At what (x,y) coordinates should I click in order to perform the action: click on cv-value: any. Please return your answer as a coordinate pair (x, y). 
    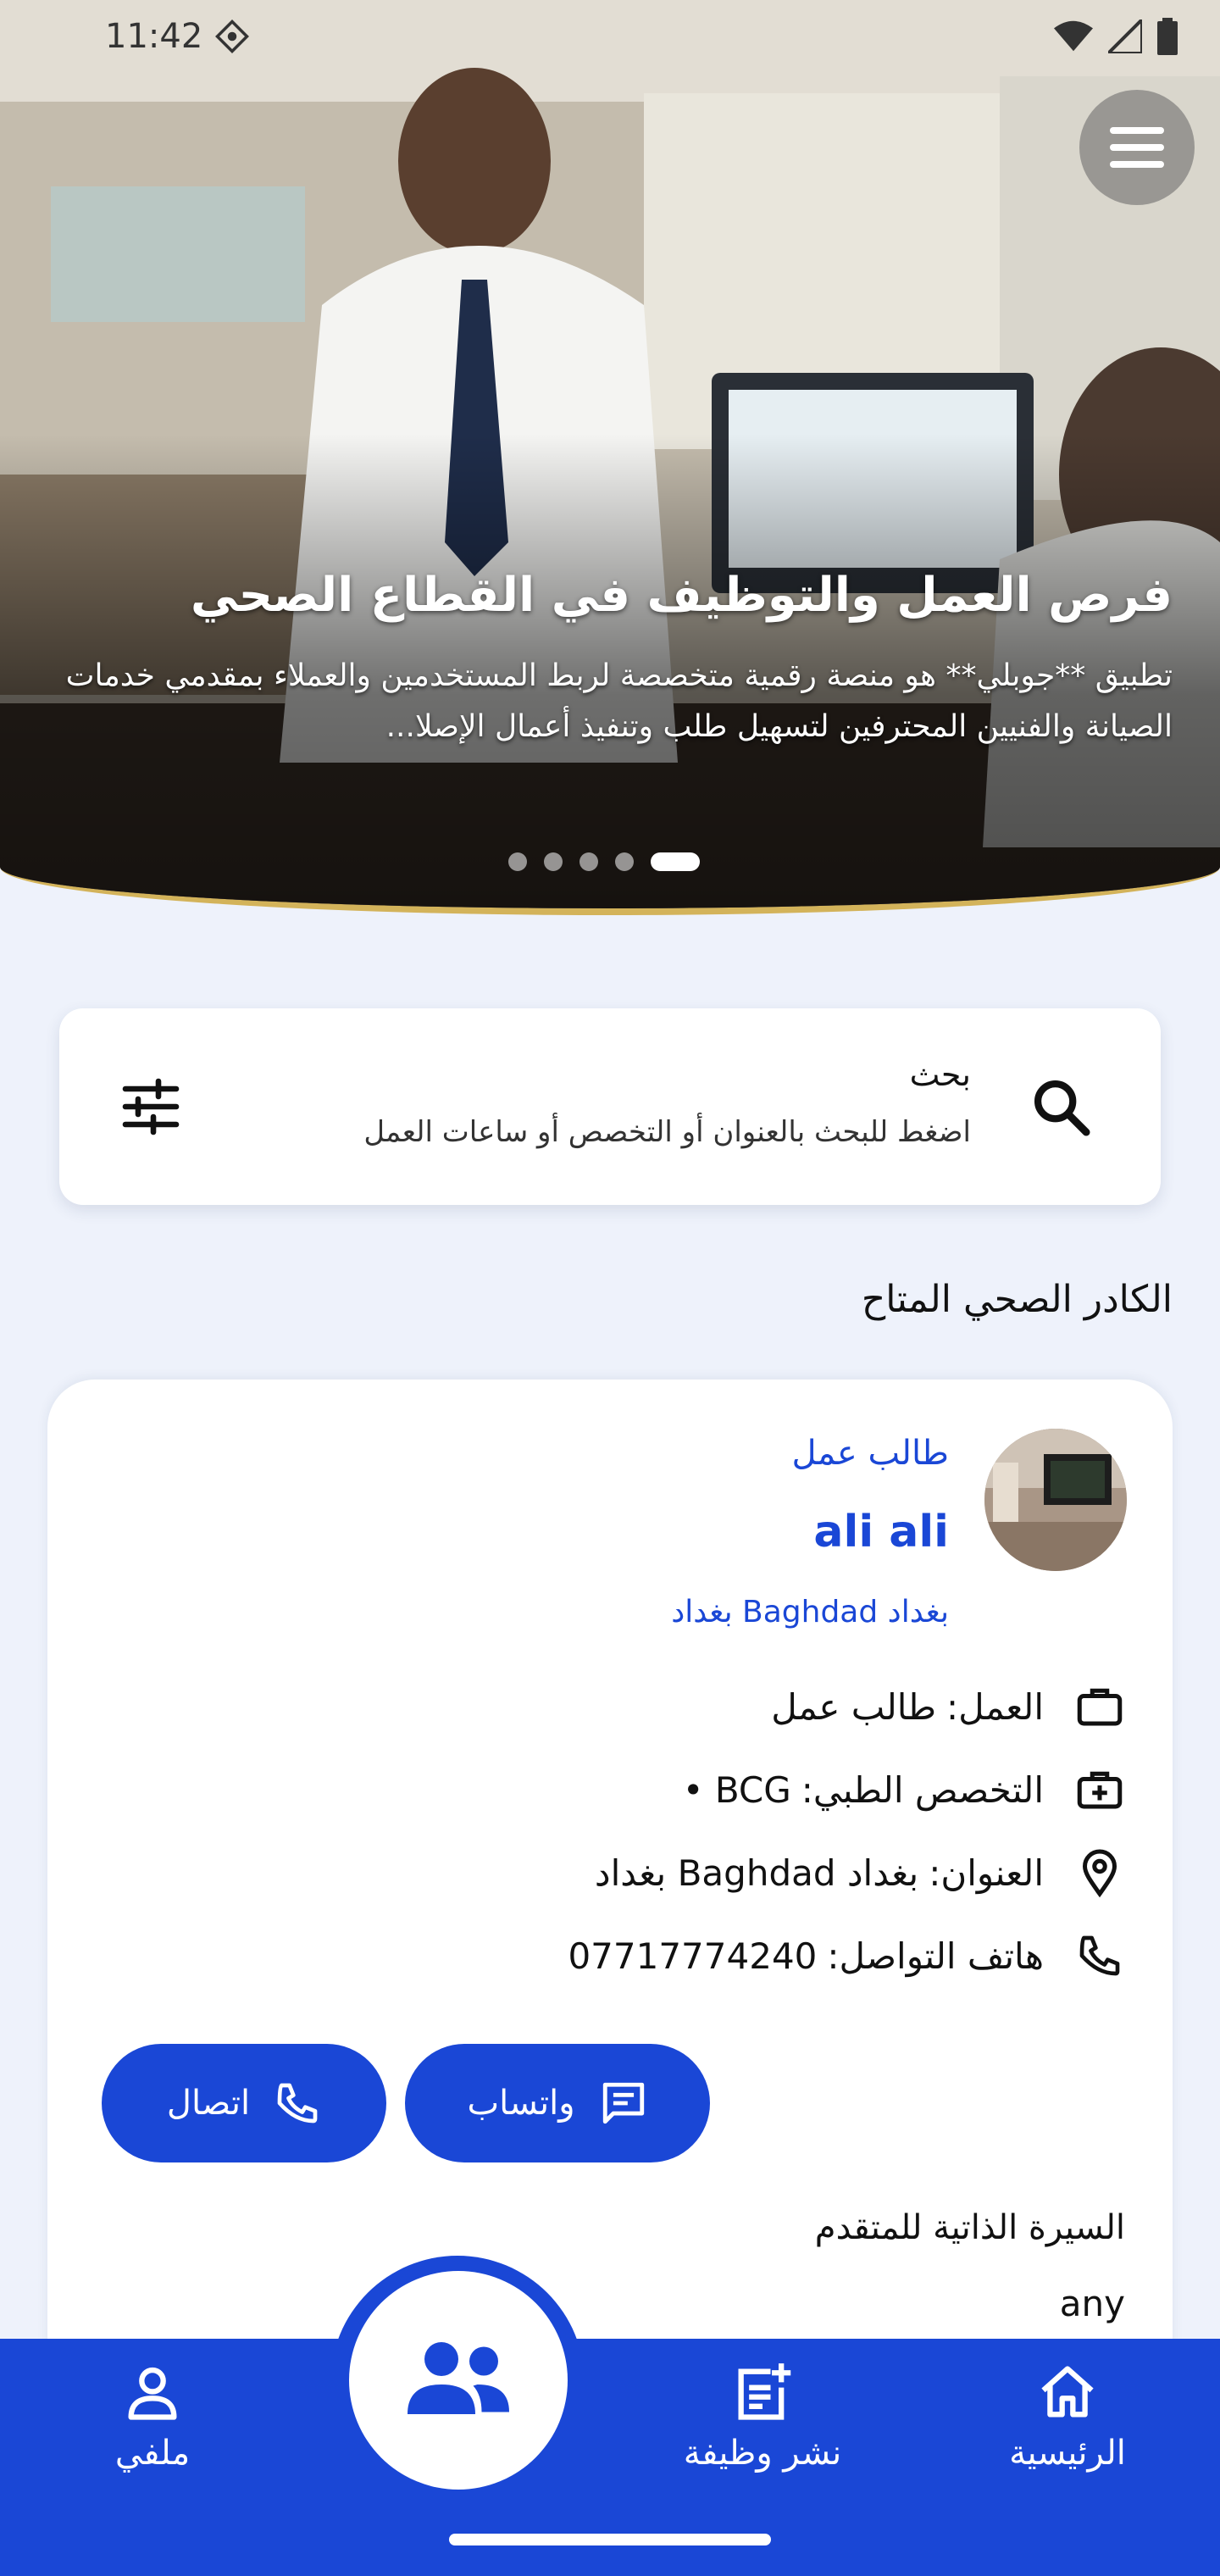
    Looking at the image, I should click on (1092, 2303).